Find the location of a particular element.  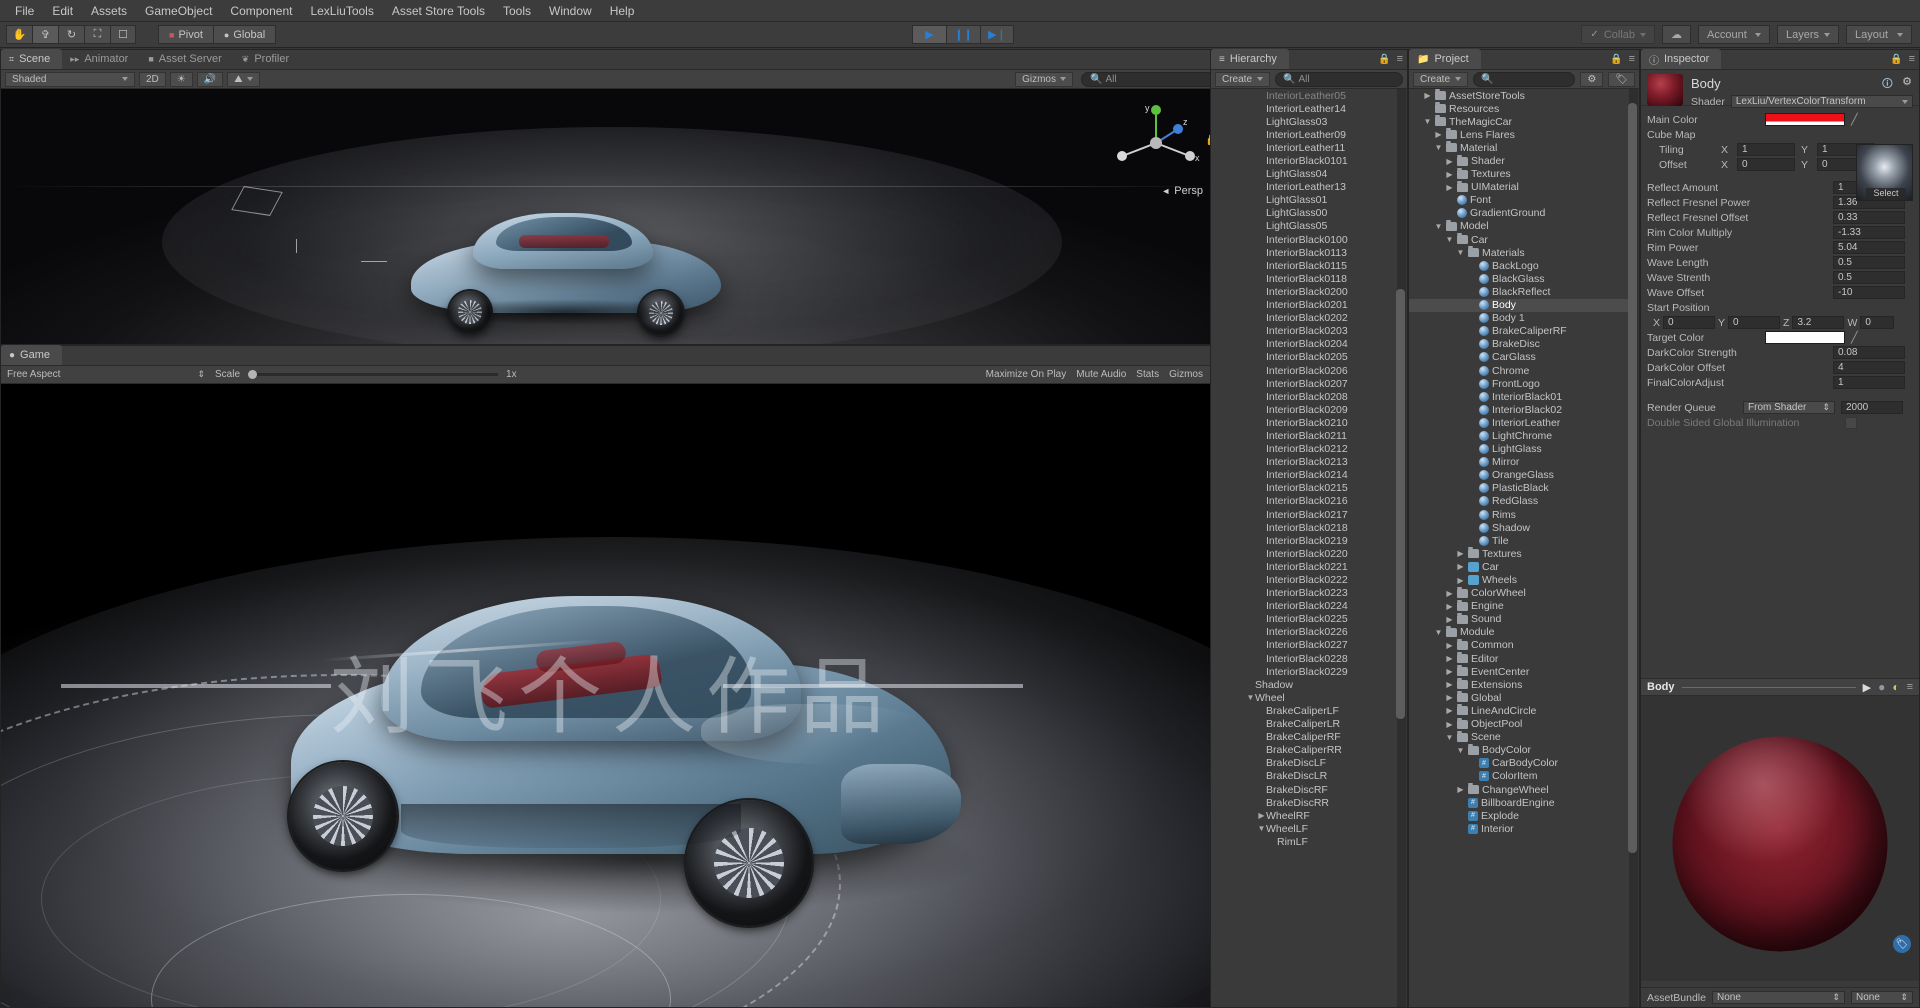

project-row: InteriorBlack01 is located at coordinates (1520, 396).